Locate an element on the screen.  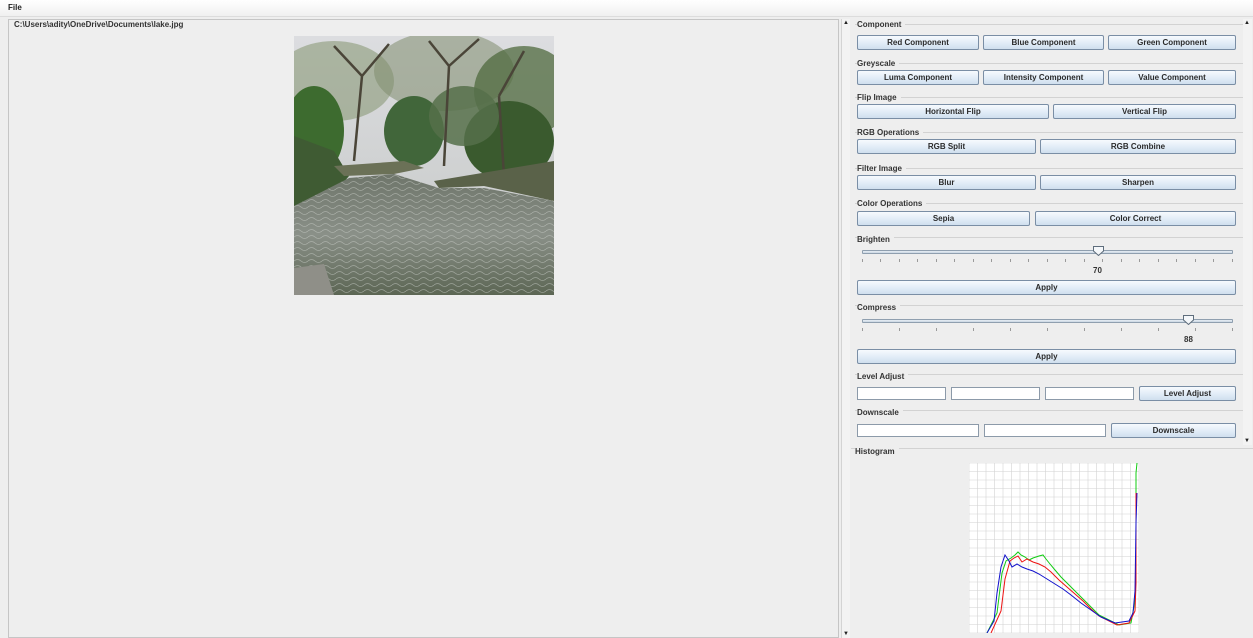
brighten-value: 70 is located at coordinates (1097, 270).